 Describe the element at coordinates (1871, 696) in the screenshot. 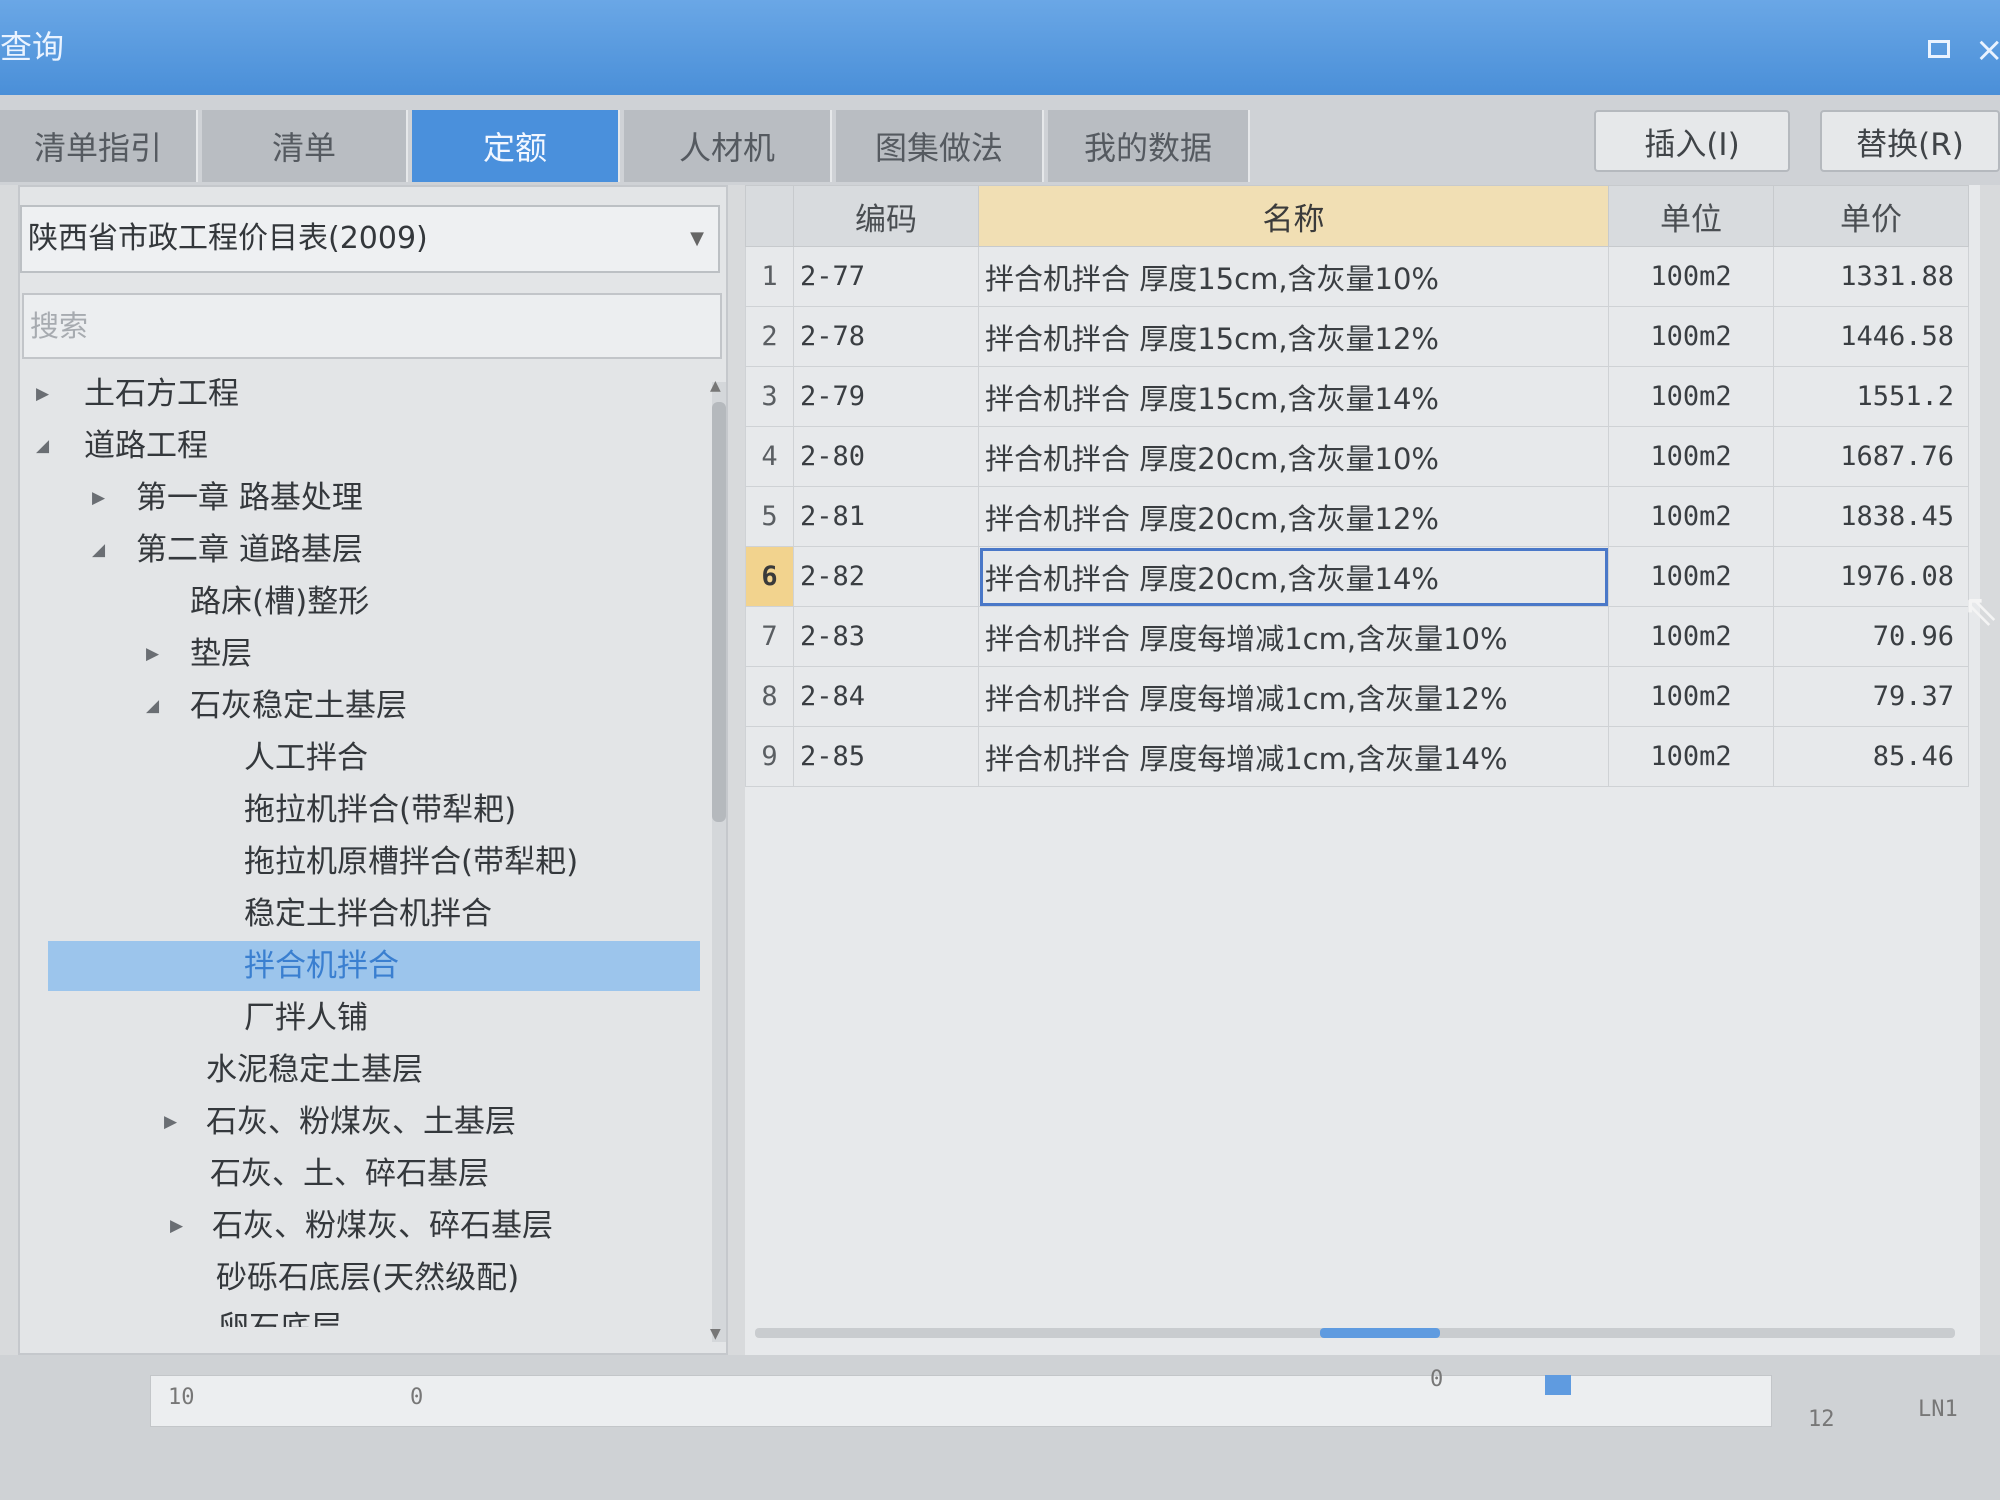

I see `cell-price: 79.37` at that location.